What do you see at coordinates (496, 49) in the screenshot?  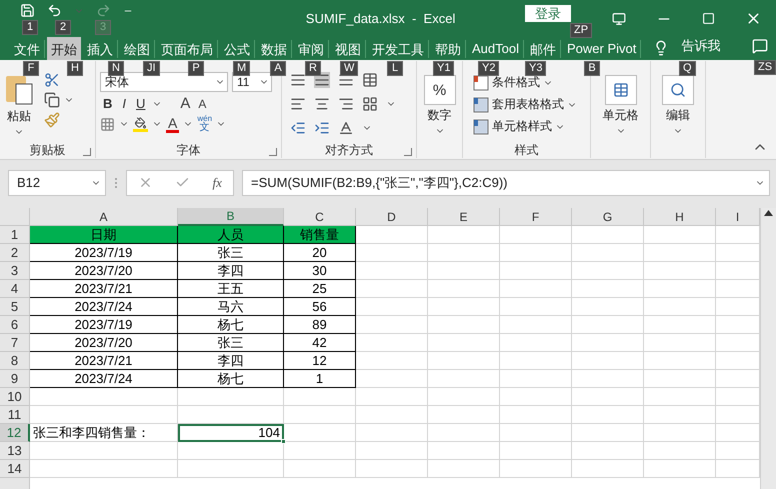 I see `ribbon-tab: AudTool` at bounding box center [496, 49].